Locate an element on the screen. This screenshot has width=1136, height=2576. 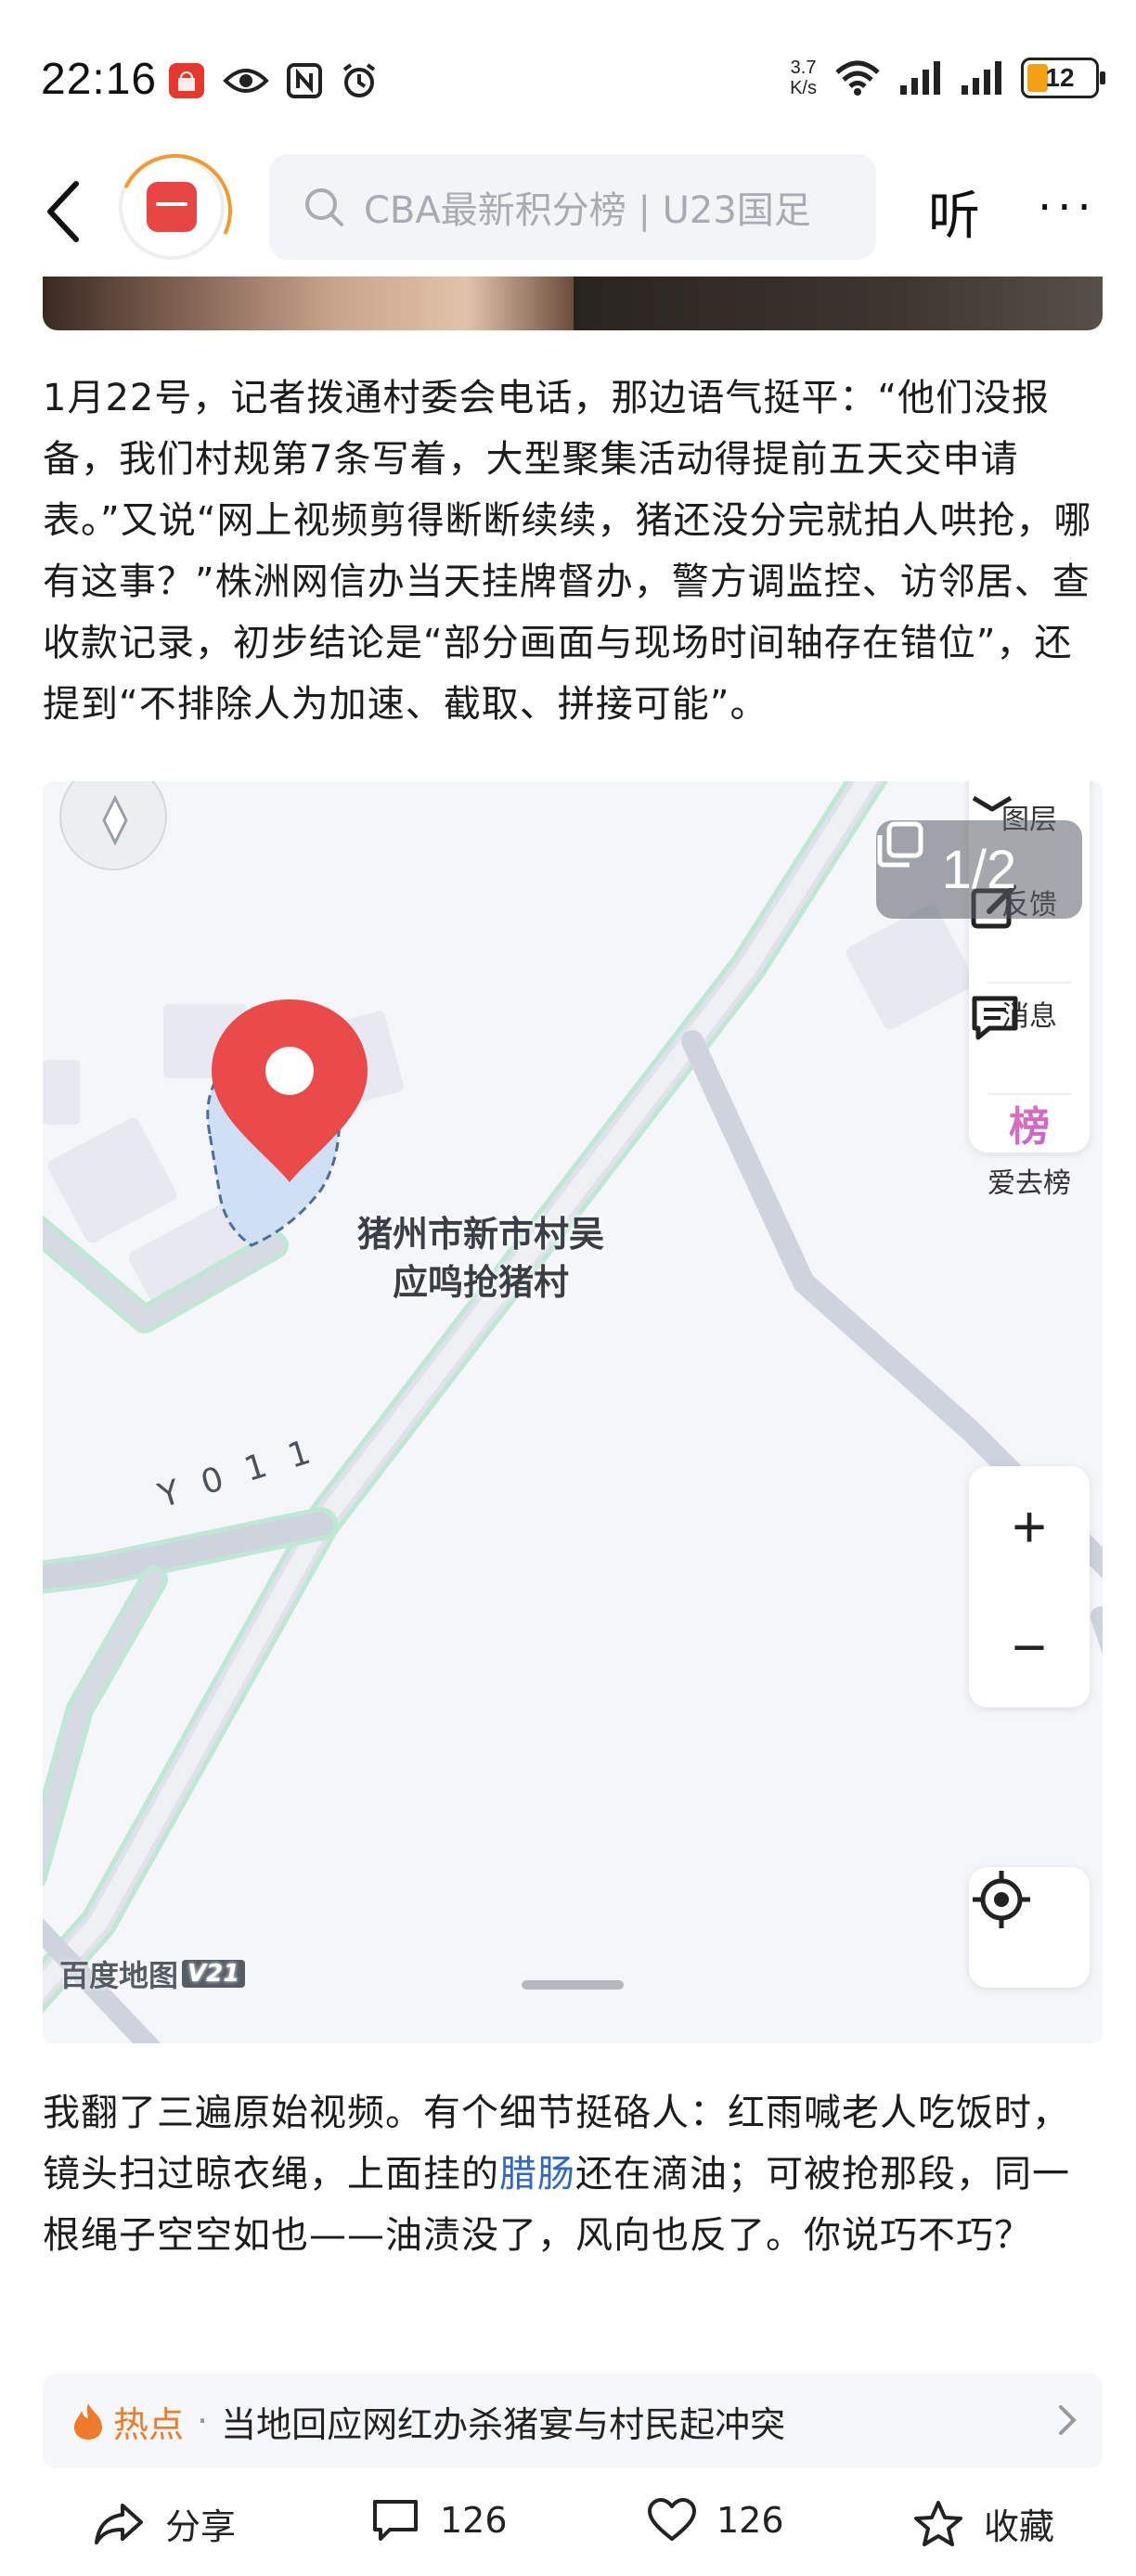
map-logo-version: V21 is located at coordinates (214, 1974).